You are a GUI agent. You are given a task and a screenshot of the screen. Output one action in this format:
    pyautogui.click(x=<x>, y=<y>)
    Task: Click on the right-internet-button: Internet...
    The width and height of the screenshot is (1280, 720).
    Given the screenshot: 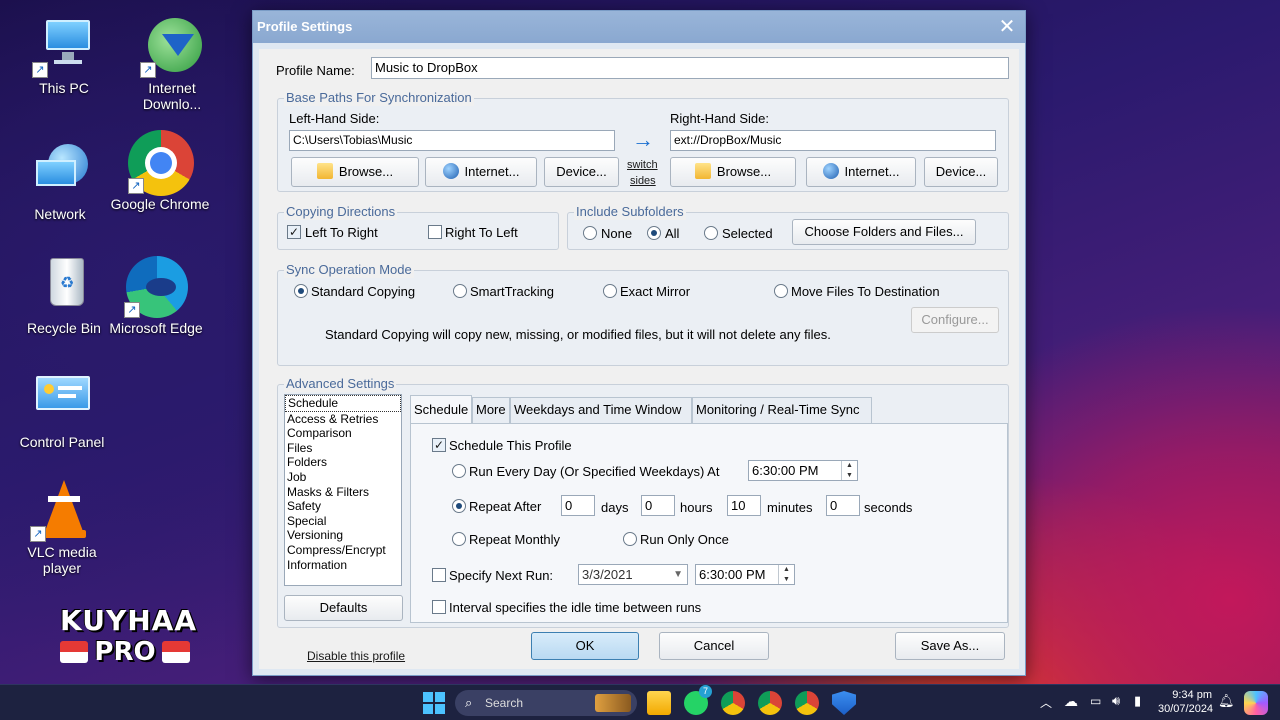 What is the action you would take?
    pyautogui.click(x=861, y=172)
    